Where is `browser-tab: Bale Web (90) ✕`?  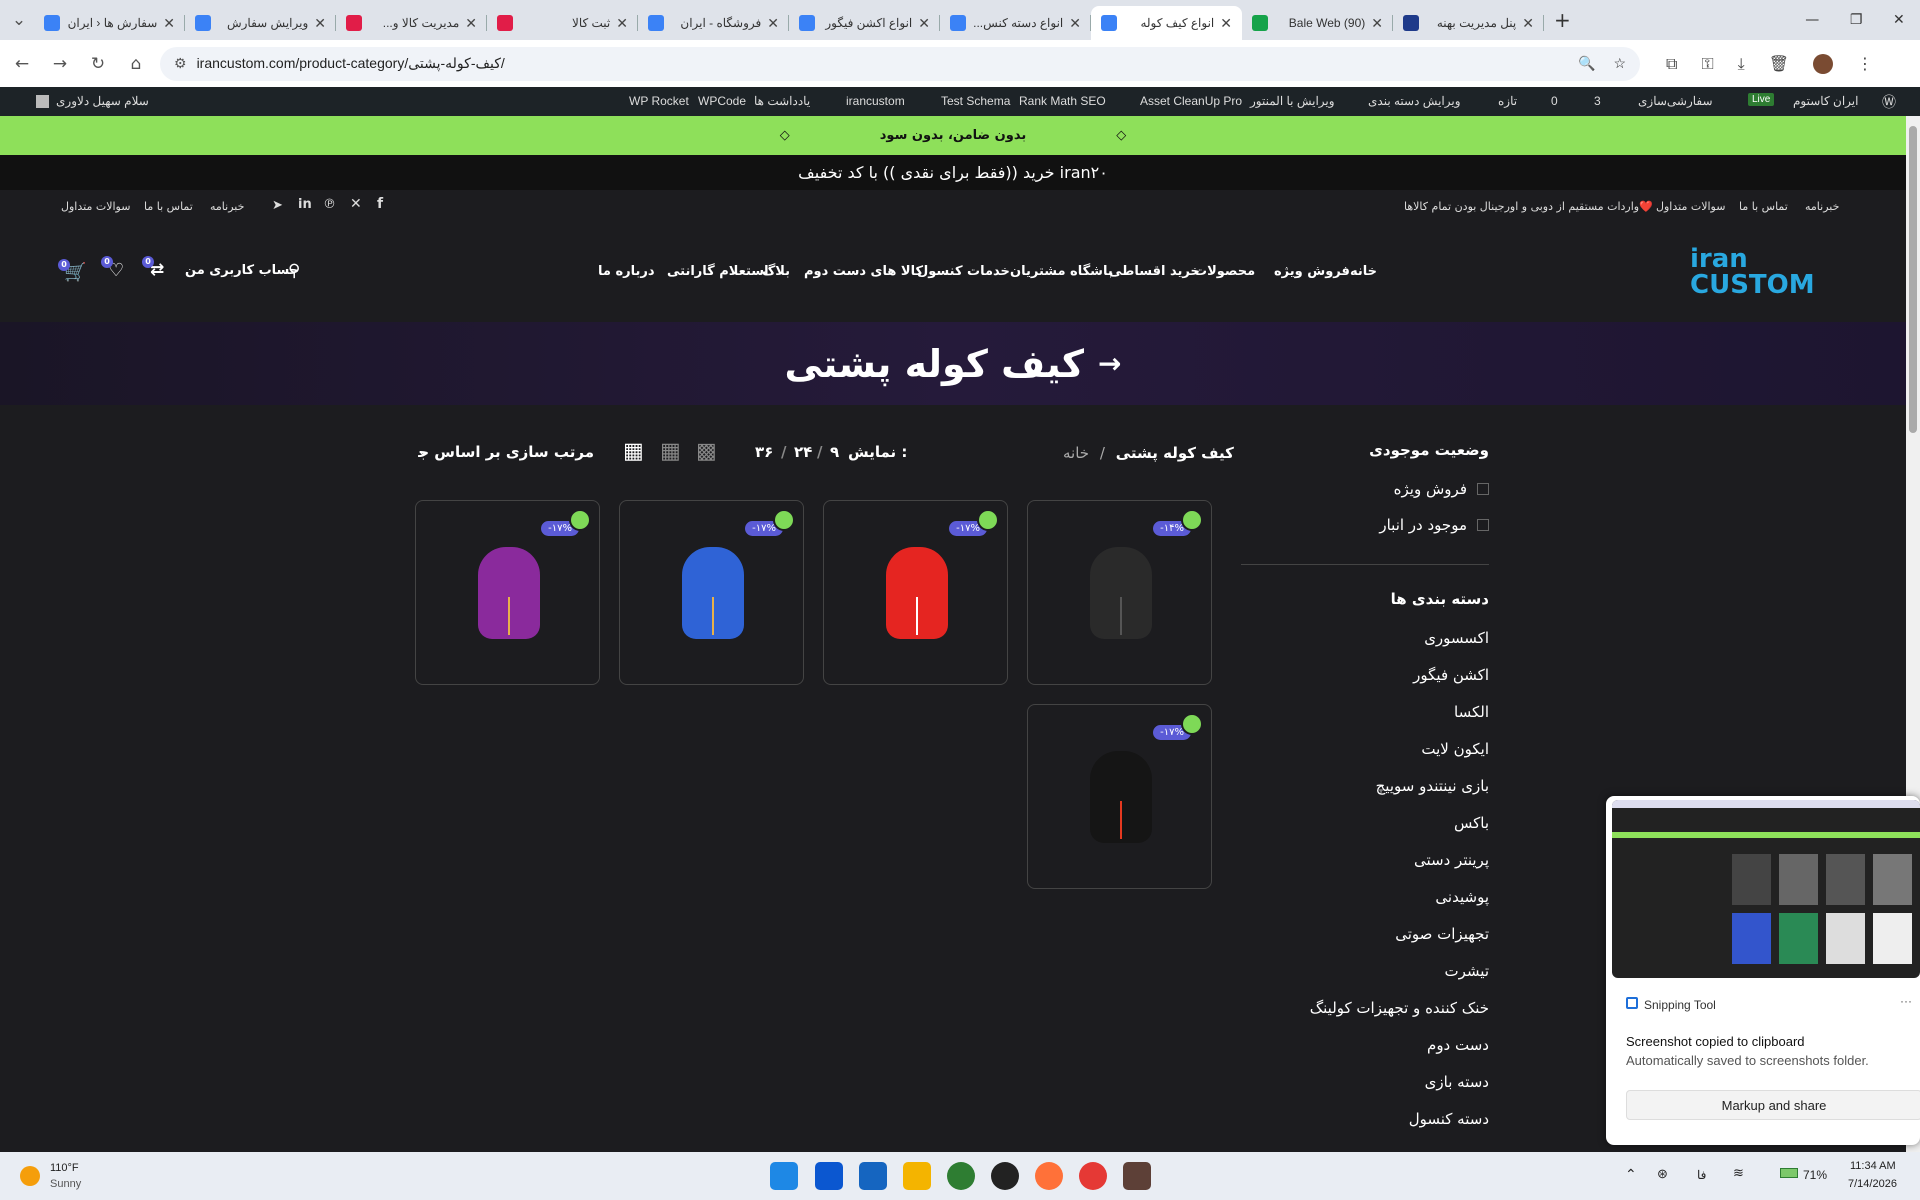
browser-tab: Bale Web (90) ✕ is located at coordinates (1317, 23).